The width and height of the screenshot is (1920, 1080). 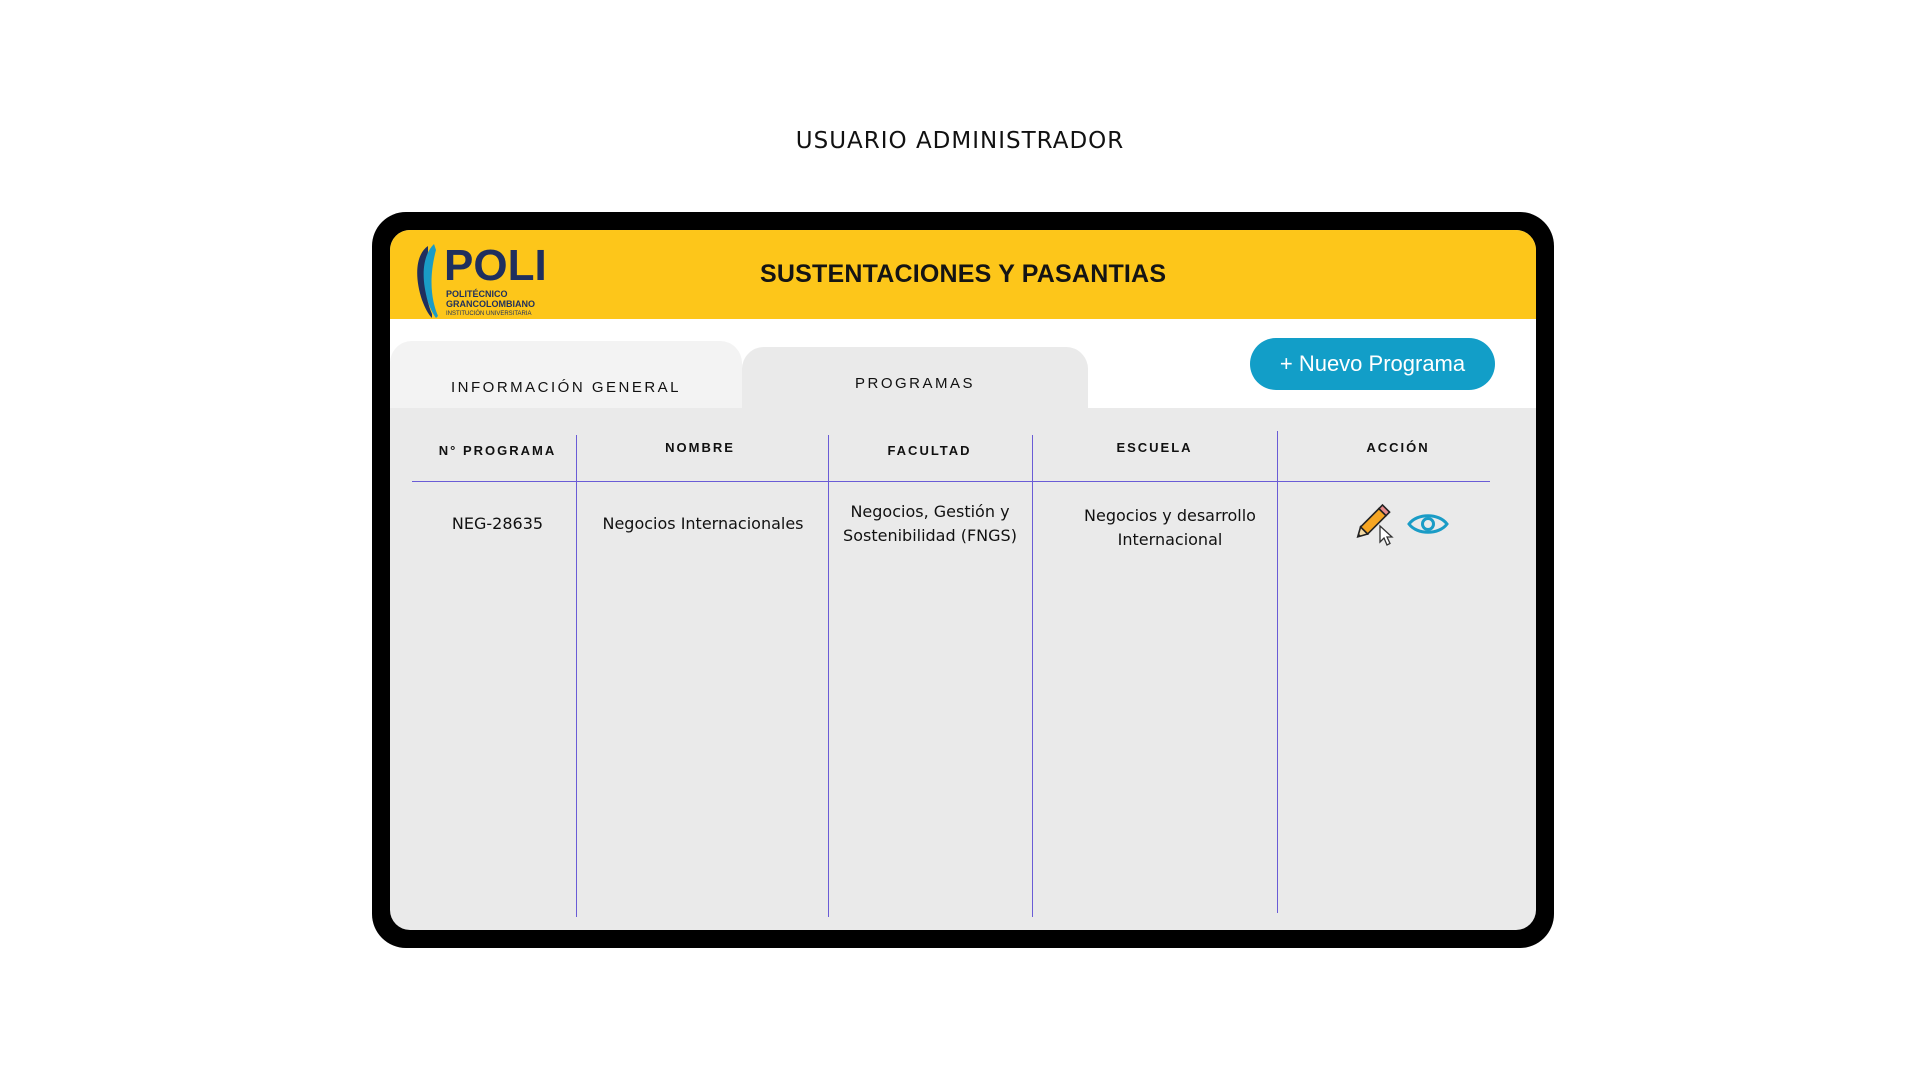 I want to click on tab-programas: PROGRAMAS, so click(x=915, y=377).